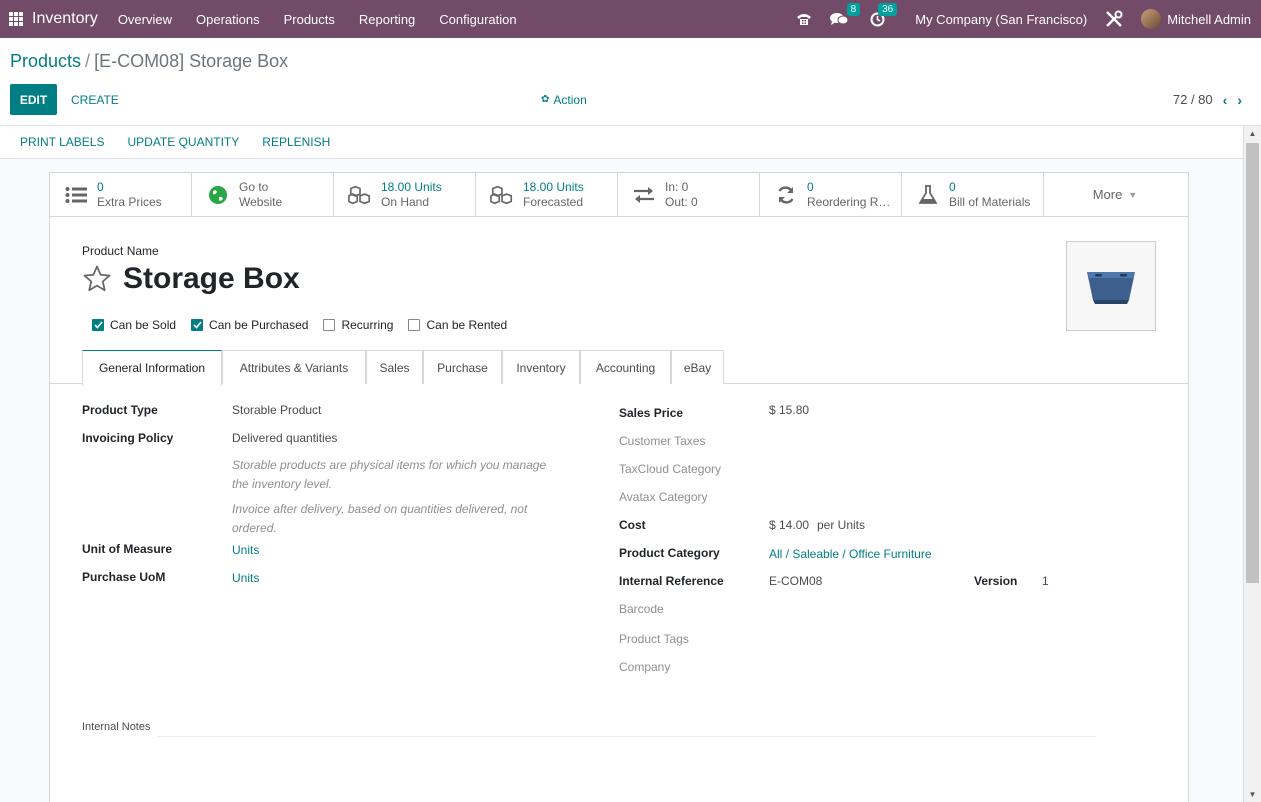 The width and height of the screenshot is (1261, 802). Describe the element at coordinates (245, 578) in the screenshot. I see `purchase-uom-field: Units` at that location.